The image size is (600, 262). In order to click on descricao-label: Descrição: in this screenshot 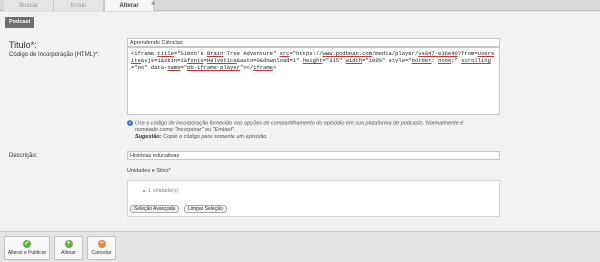, I will do `click(23, 156)`.